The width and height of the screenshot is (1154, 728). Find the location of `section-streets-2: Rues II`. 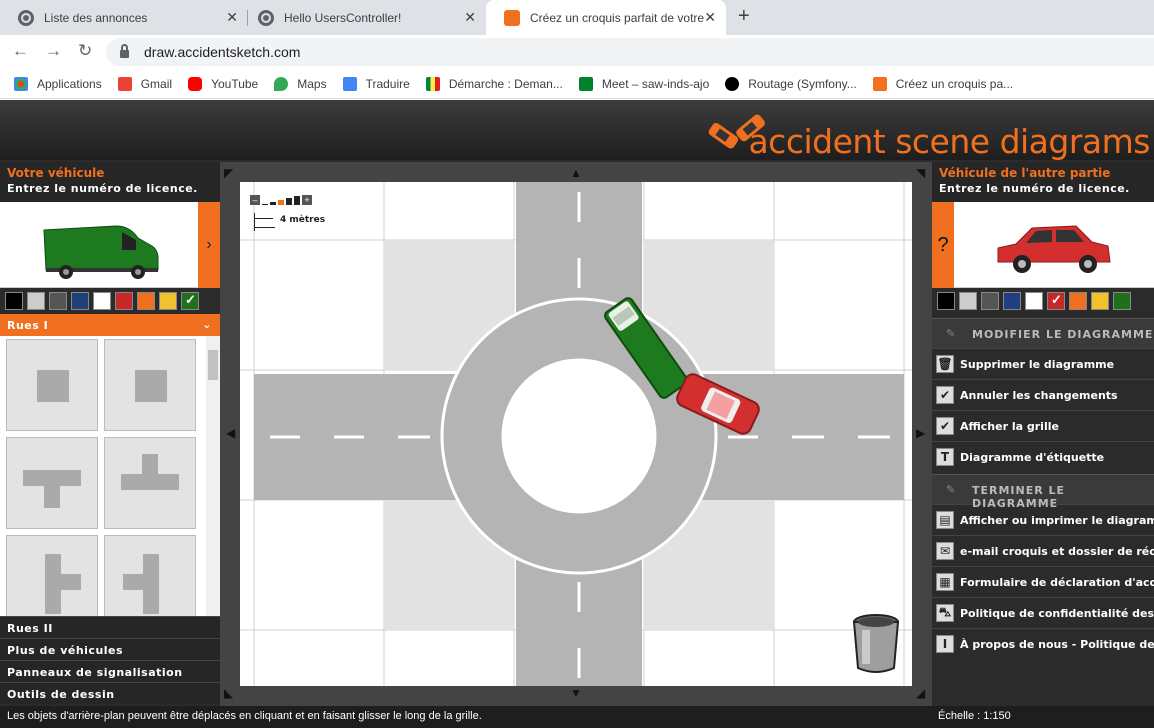

section-streets-2: Rues II is located at coordinates (110, 627).